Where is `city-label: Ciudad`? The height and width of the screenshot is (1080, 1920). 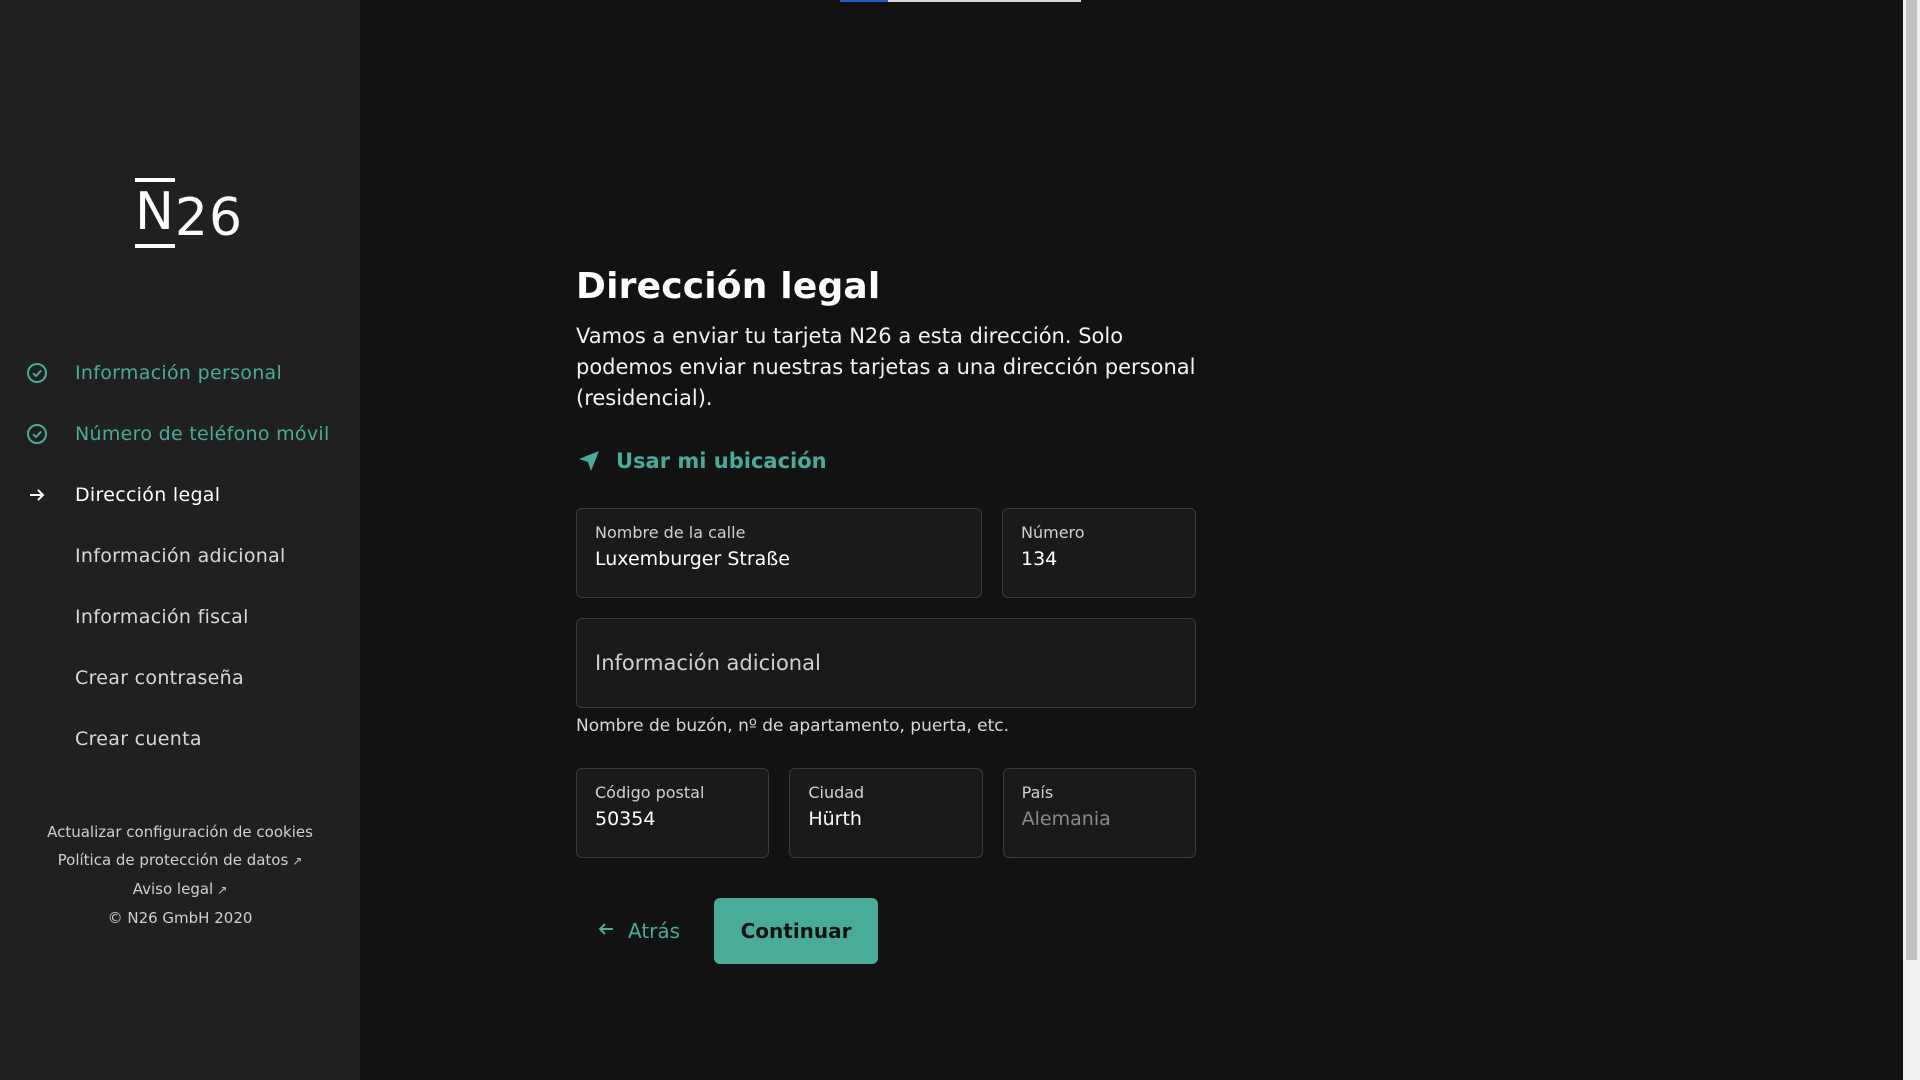 city-label: Ciudad is located at coordinates (836, 792).